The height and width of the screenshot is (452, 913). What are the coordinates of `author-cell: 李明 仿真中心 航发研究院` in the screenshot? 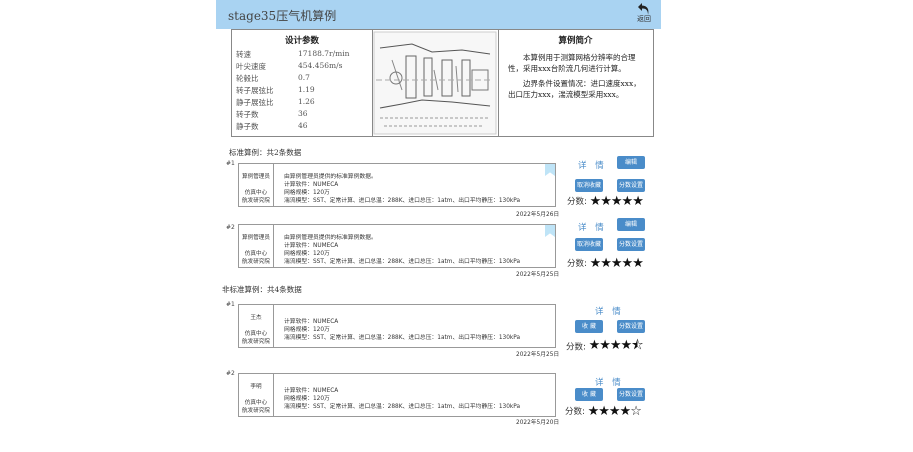 It's located at (256, 395).